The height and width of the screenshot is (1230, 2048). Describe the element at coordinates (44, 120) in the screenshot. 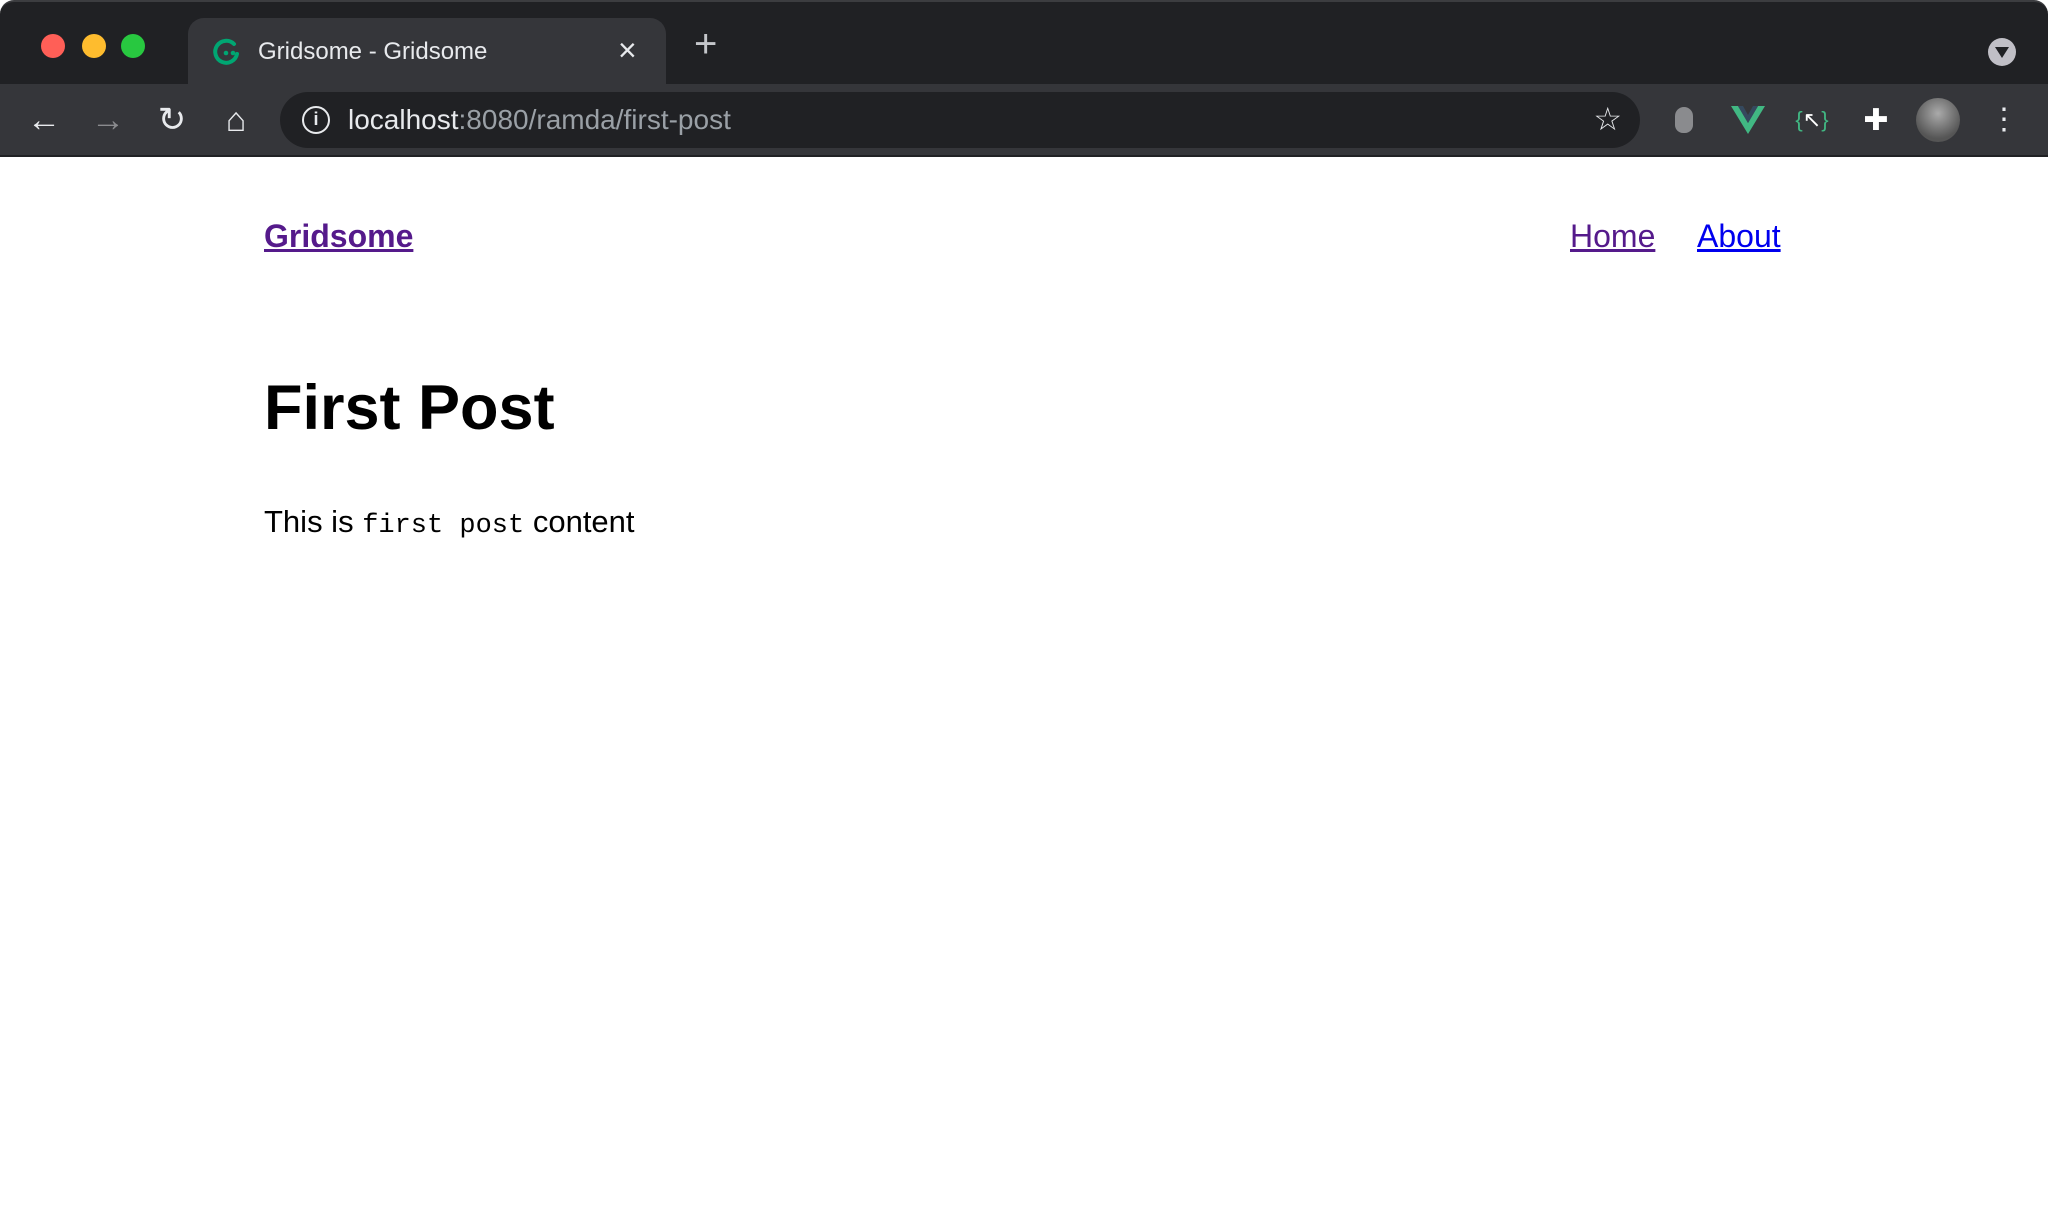

I see `back-icon: ←` at that location.